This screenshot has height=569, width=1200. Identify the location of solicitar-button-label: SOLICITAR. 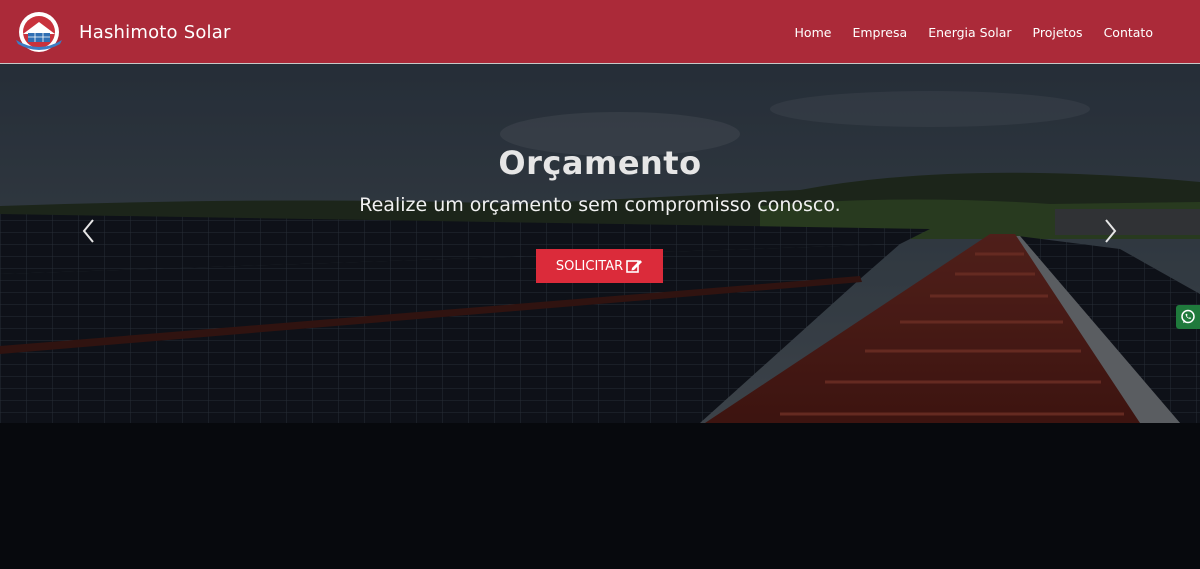
(589, 266).